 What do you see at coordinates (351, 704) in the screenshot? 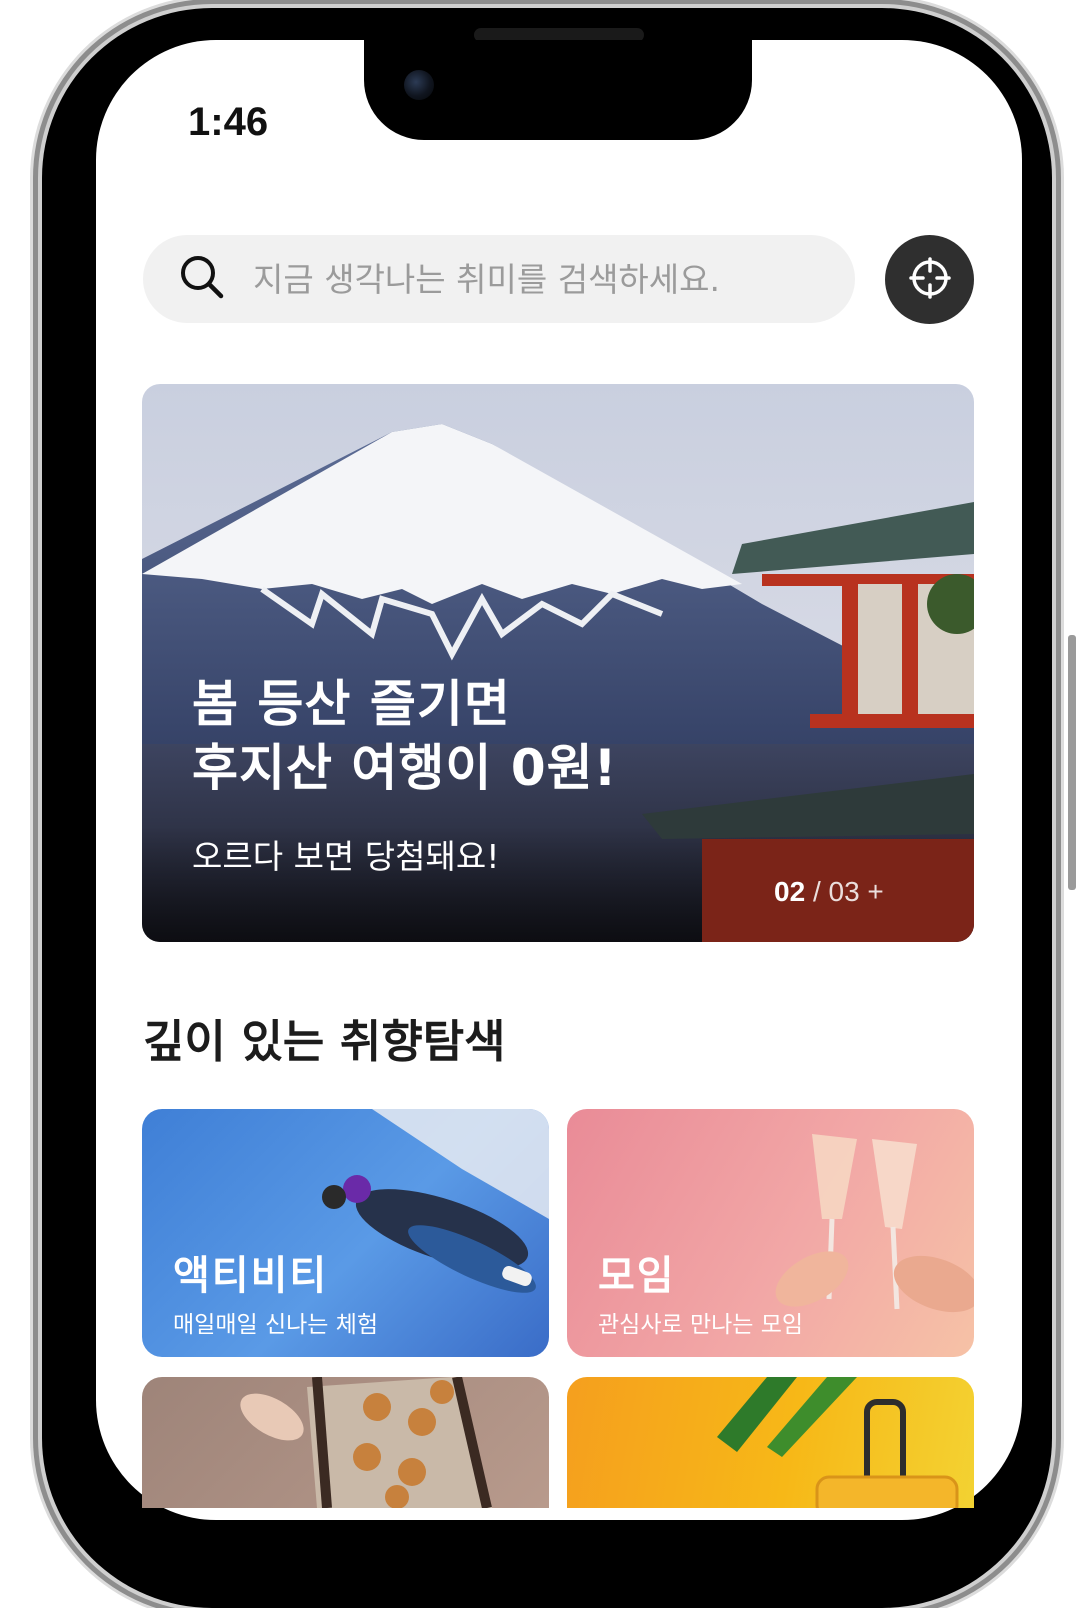
I see `banner-title-line1: 봄 등산 즐기면` at bounding box center [351, 704].